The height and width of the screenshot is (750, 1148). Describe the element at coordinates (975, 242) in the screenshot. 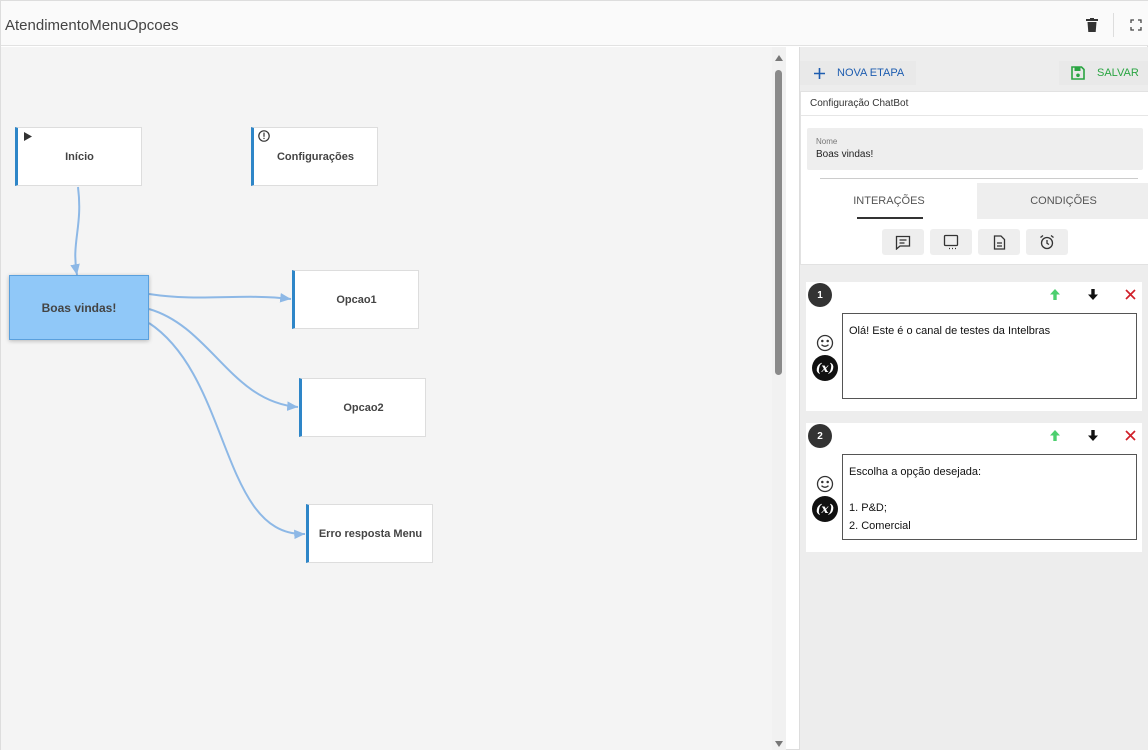

I see `interaction-toolbar` at that location.